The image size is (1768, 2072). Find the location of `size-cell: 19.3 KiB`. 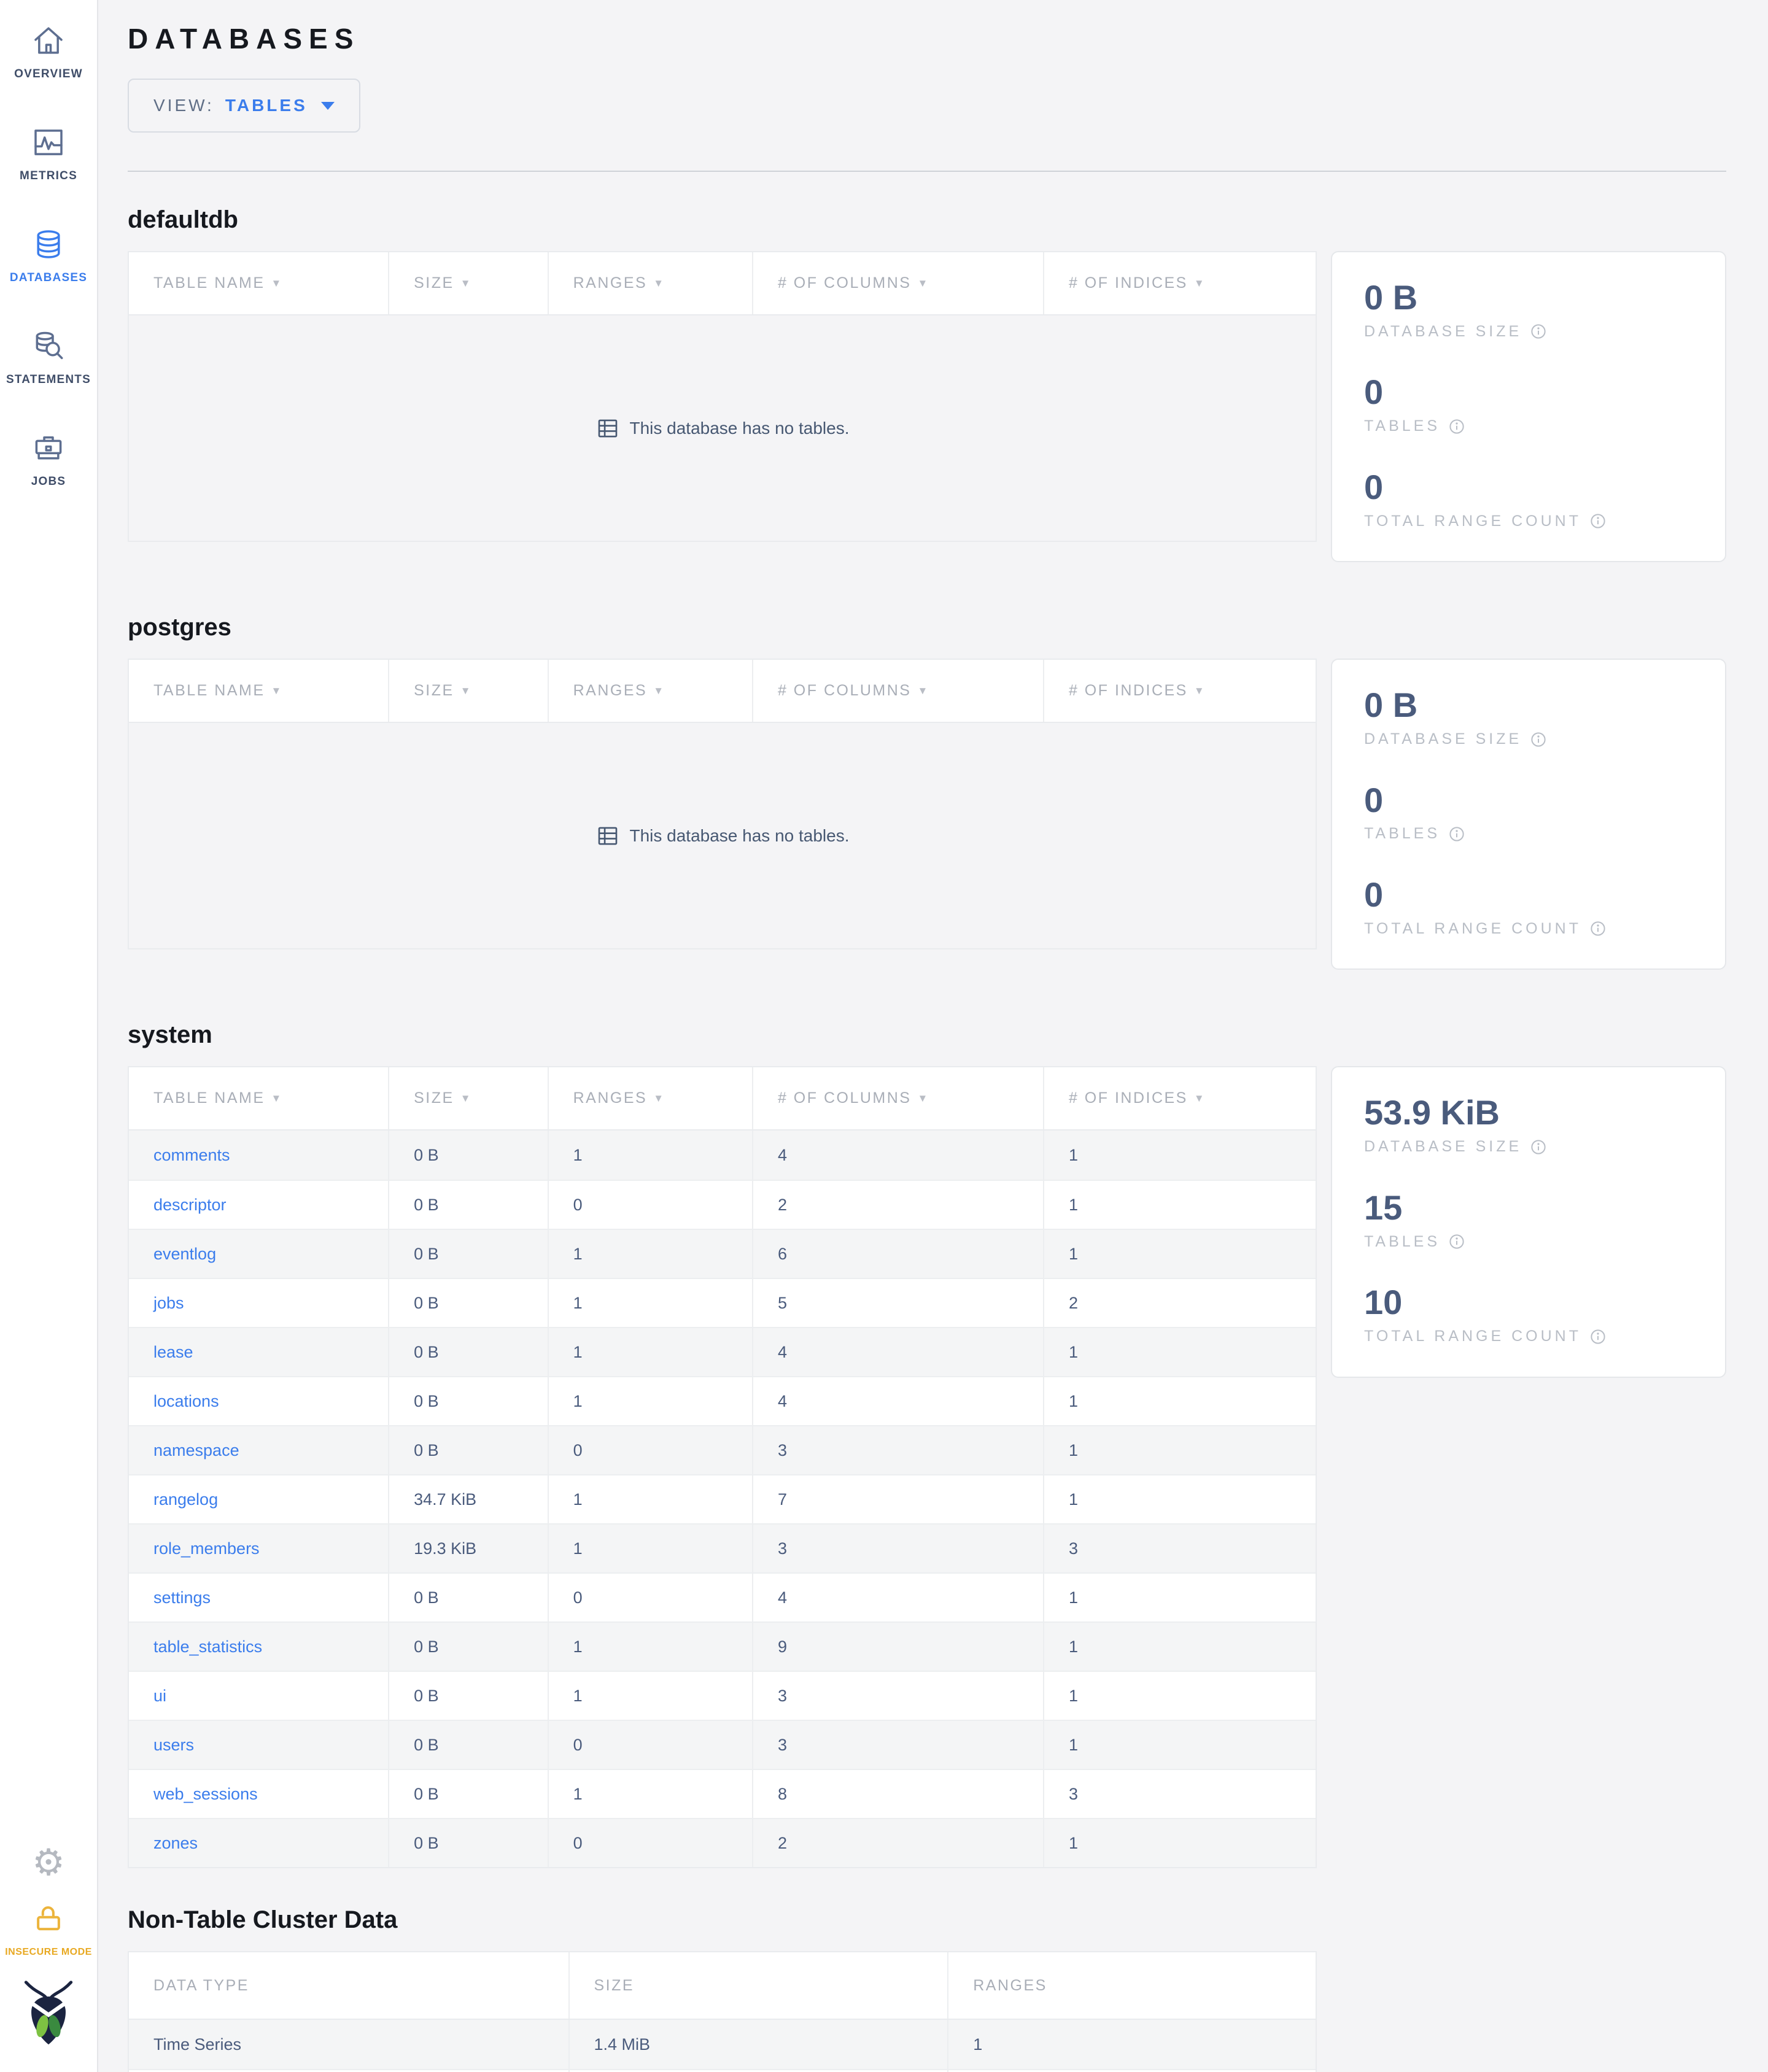

size-cell: 19.3 KiB is located at coordinates (468, 1549).